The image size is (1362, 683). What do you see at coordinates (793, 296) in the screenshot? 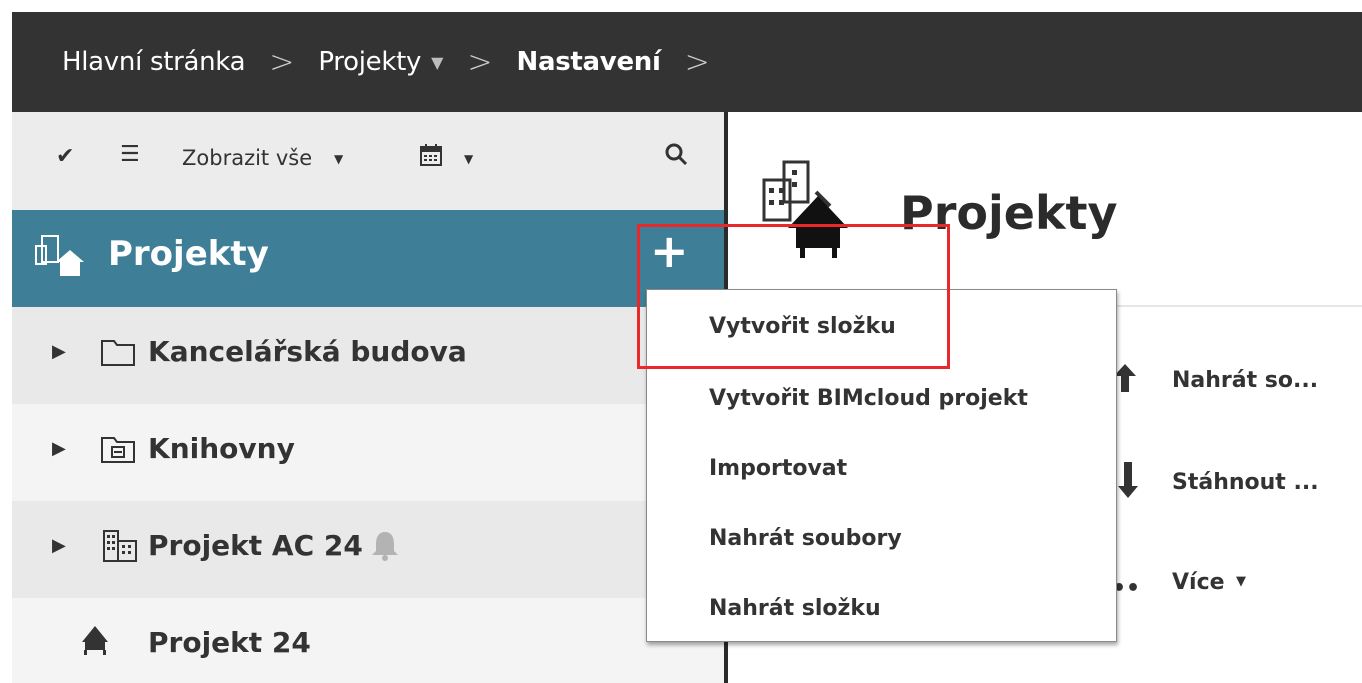
I see `highlight-annotation` at bounding box center [793, 296].